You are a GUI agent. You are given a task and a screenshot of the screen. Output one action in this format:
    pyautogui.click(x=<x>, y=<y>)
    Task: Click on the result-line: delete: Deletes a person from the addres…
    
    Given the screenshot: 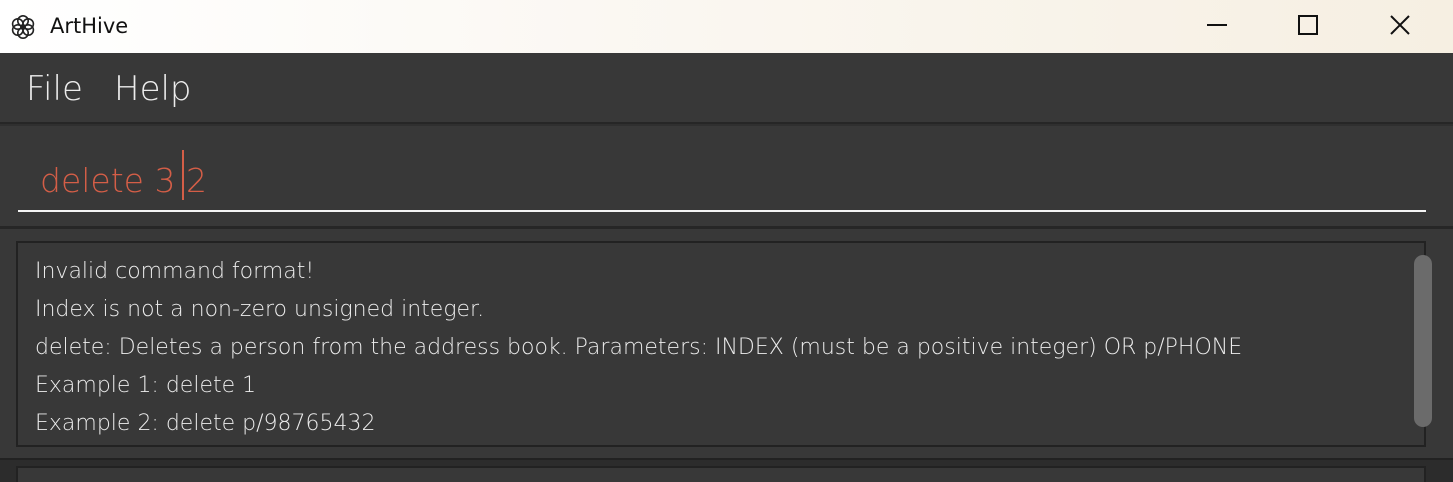 What is the action you would take?
    pyautogui.click(x=639, y=347)
    